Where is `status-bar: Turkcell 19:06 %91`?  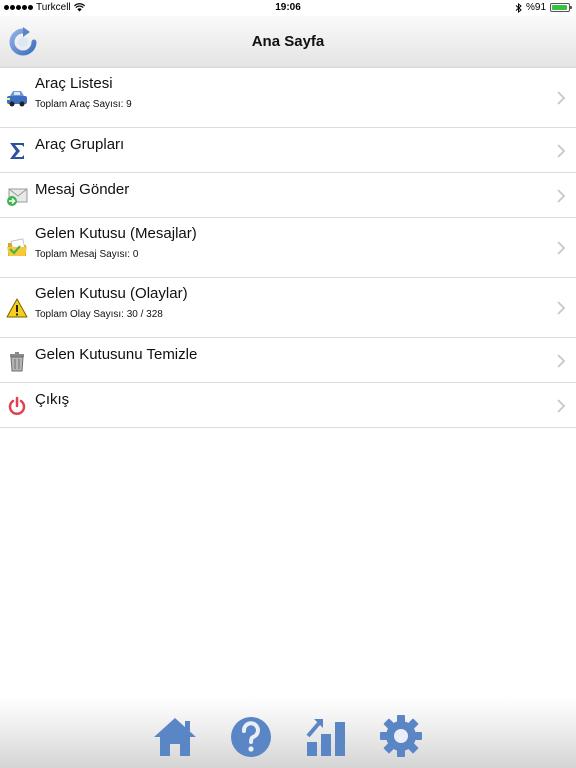
status-bar: Turkcell 19:06 %91 is located at coordinates (288, 8).